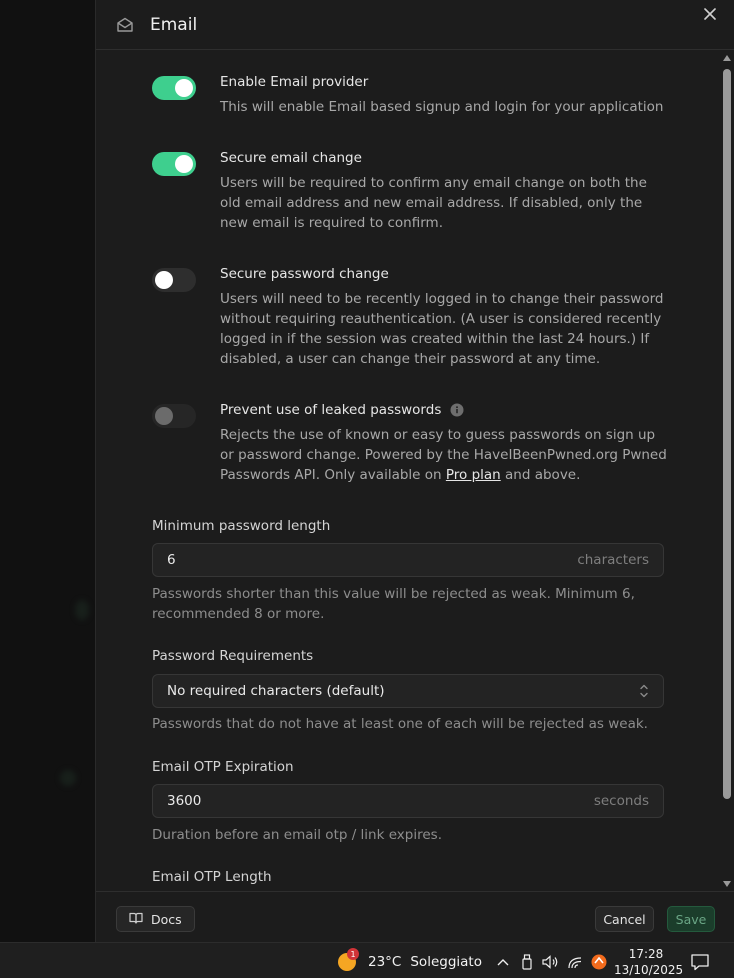 The width and height of the screenshot is (734, 978). I want to click on pro-plan-link: Pro plan, so click(473, 475).